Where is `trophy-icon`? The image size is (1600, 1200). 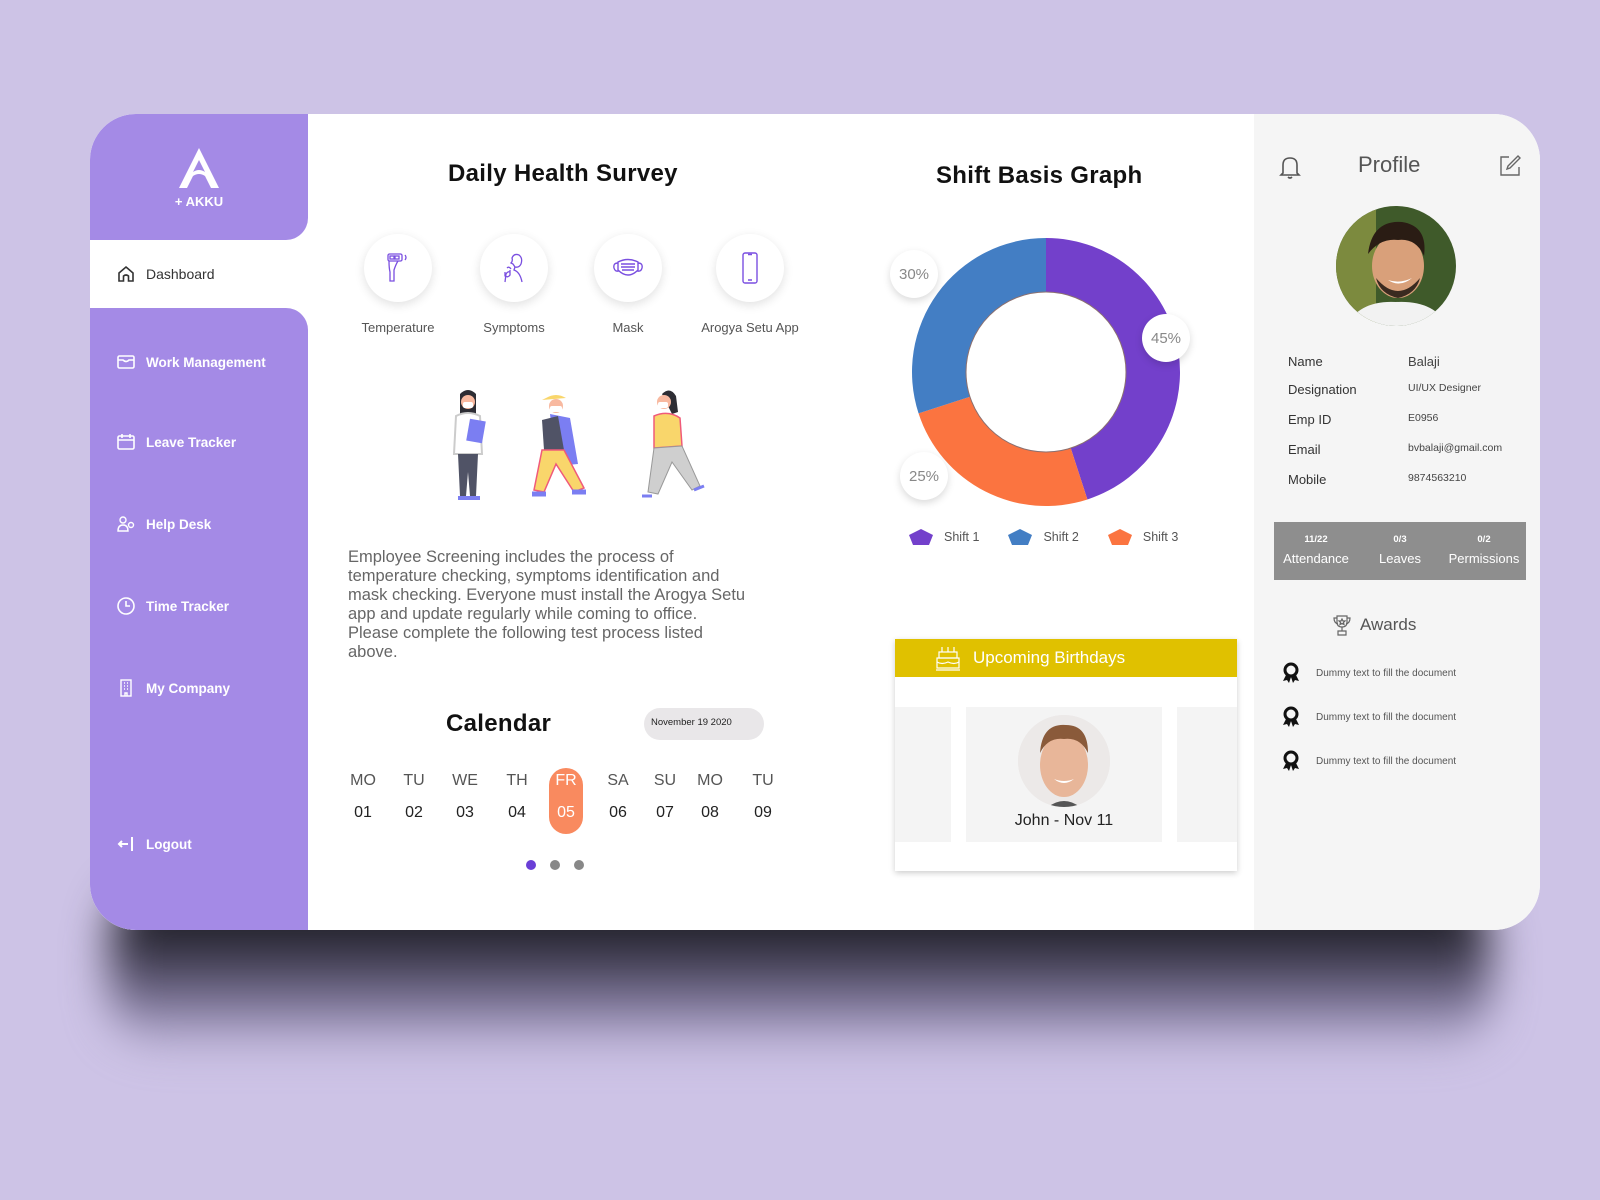 trophy-icon is located at coordinates (1342, 625).